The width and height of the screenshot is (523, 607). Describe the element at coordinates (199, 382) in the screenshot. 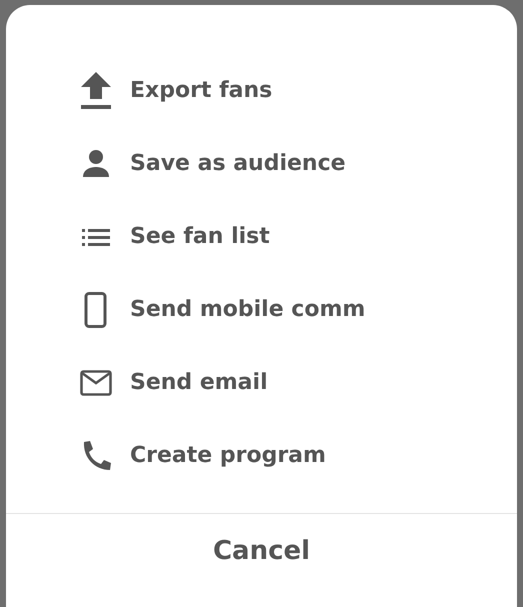

I see `menu-item: Send email` at that location.